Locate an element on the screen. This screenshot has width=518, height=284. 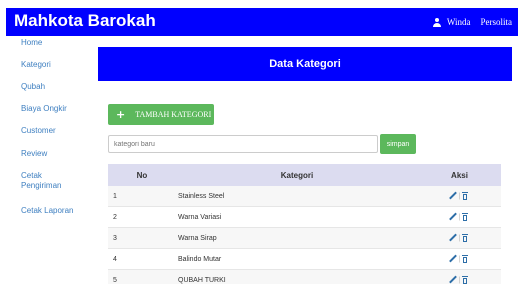
user-first-name: Winda is located at coordinates (458, 22).